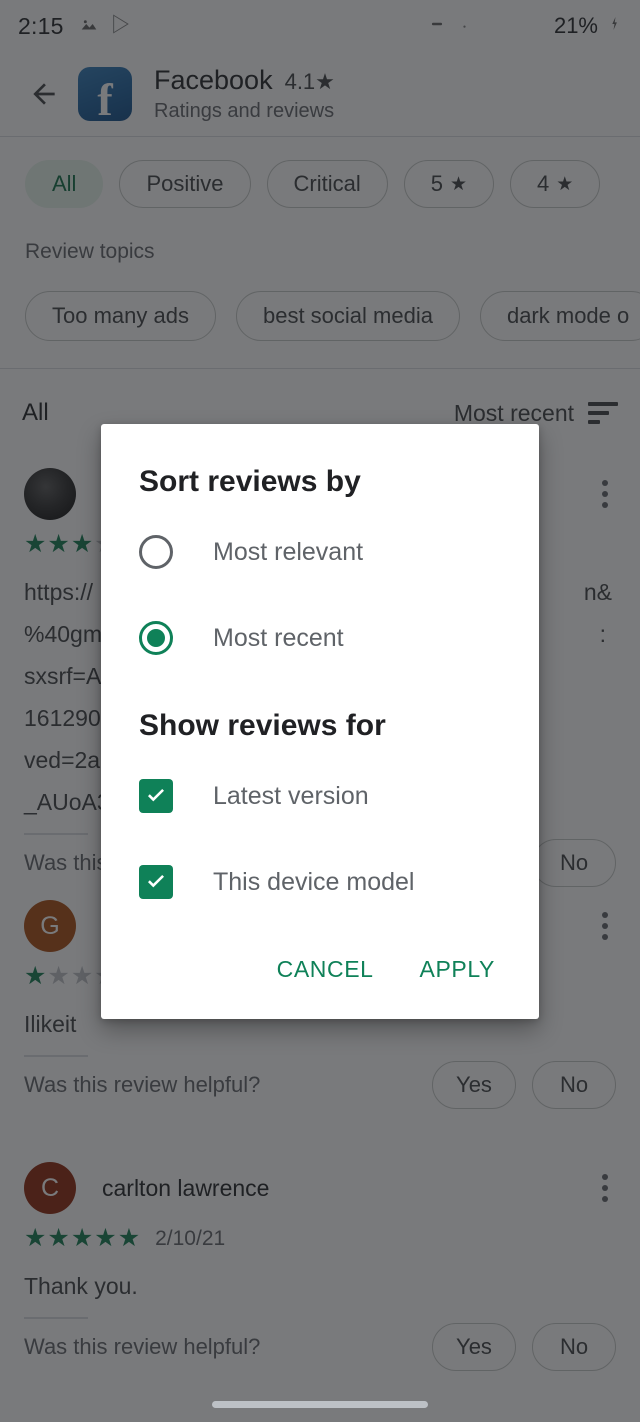 The image size is (640, 1422). What do you see at coordinates (320, 1404) in the screenshot?
I see `home-indicator` at bounding box center [320, 1404].